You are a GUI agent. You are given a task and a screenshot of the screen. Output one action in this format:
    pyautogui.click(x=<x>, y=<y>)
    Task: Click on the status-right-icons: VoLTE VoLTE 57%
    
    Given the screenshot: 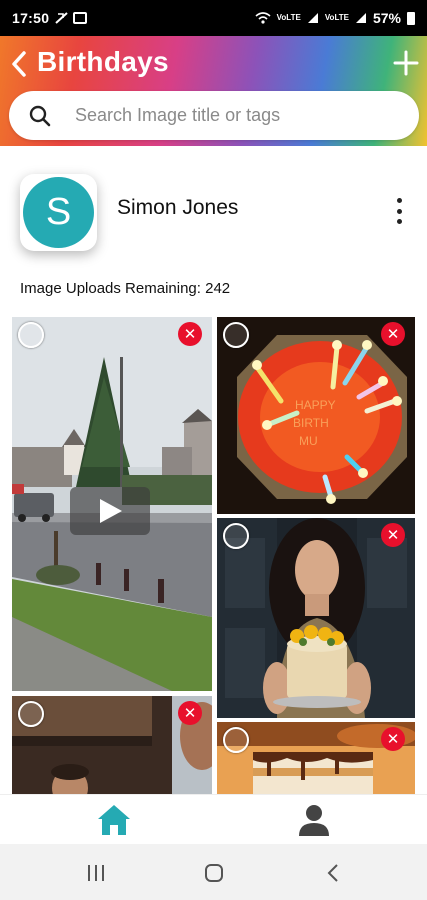 What is the action you would take?
    pyautogui.click(x=335, y=18)
    